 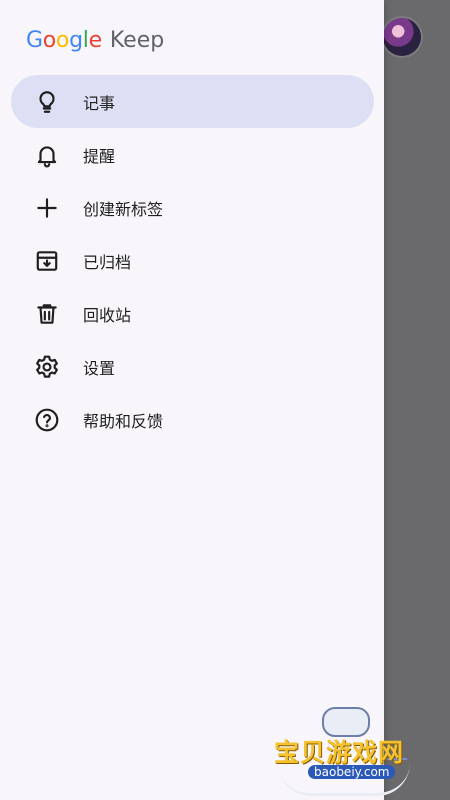 What do you see at coordinates (192, 366) in the screenshot?
I see `drawer-item-settings: 设置` at bounding box center [192, 366].